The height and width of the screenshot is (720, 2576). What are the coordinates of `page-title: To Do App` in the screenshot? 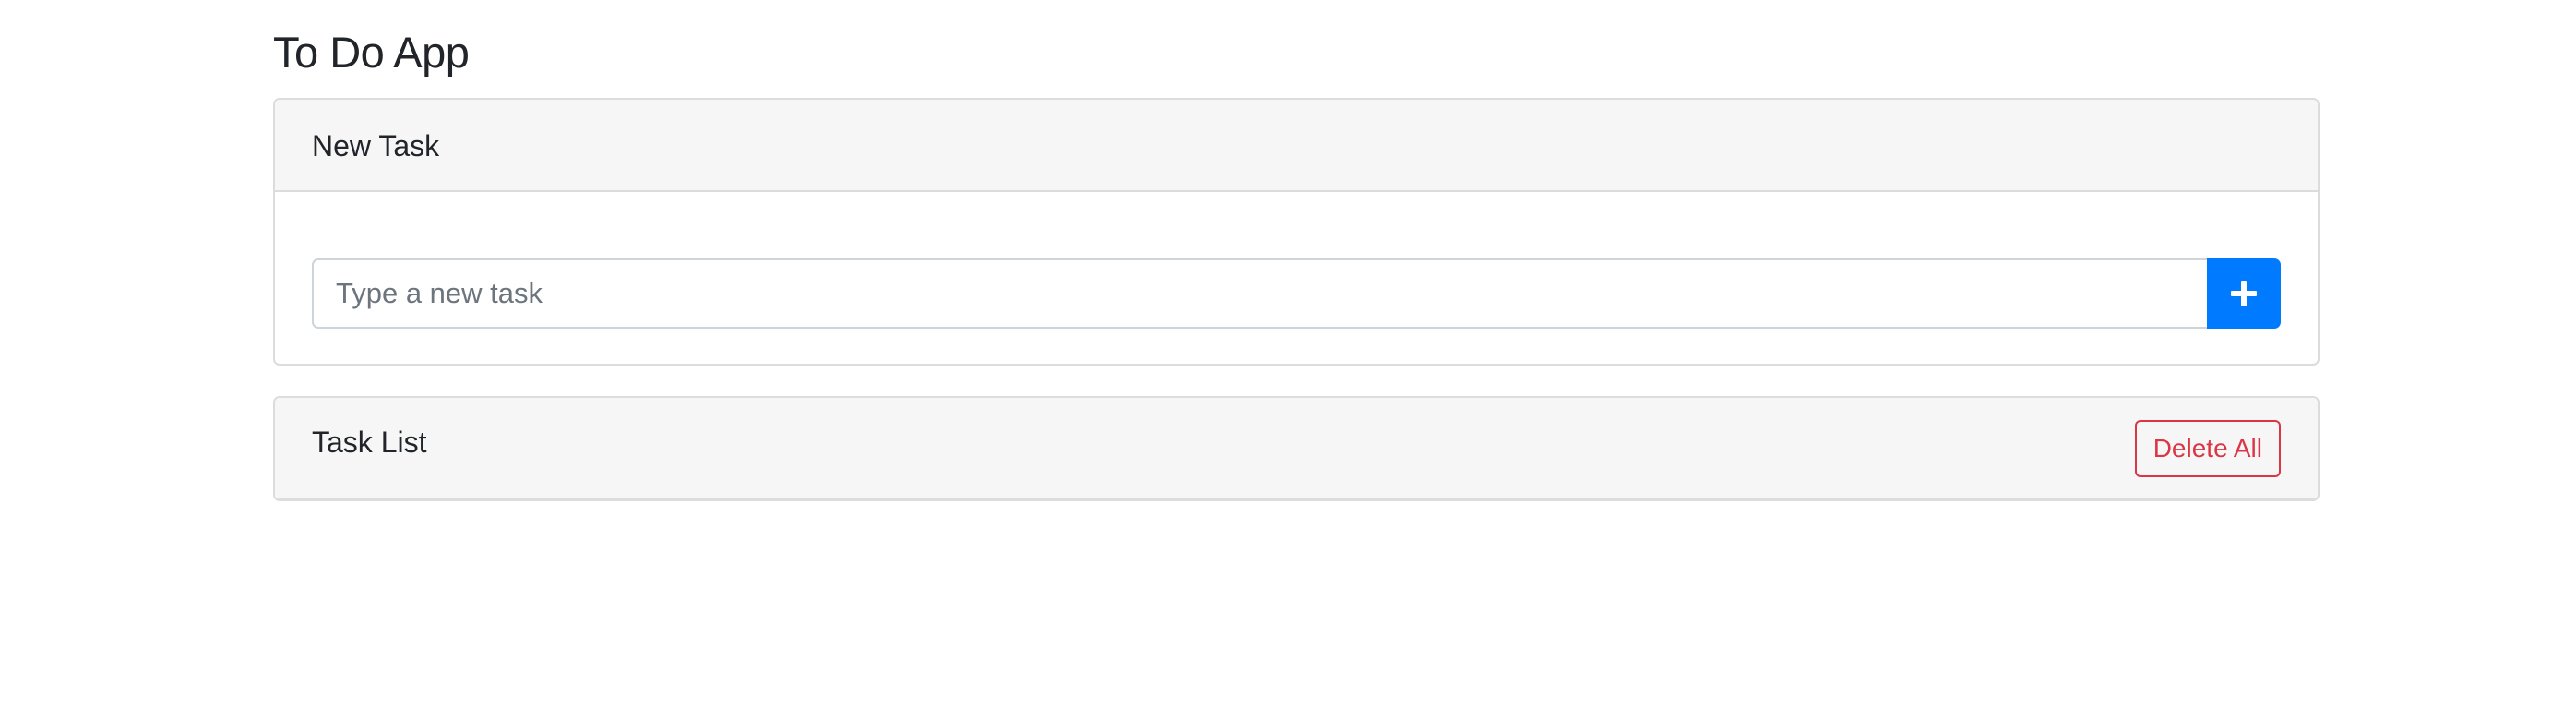 It's located at (371, 52).